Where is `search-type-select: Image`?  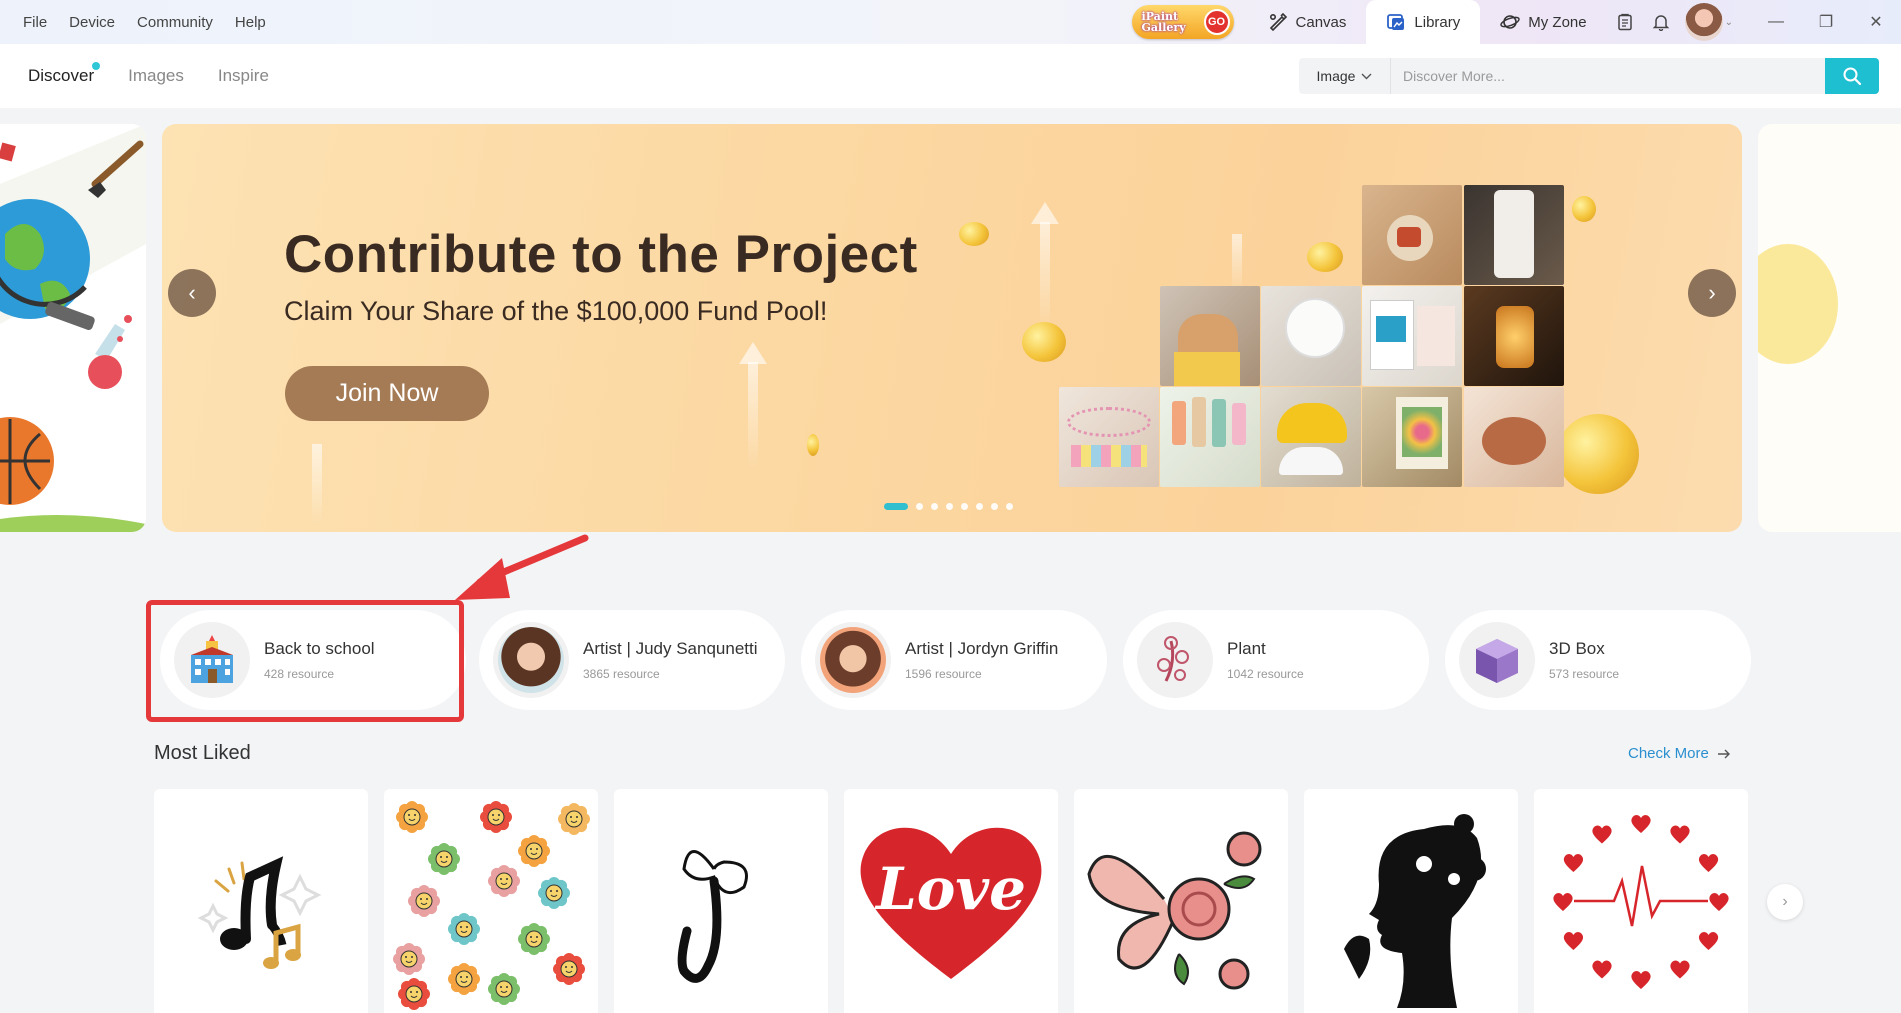
search-type-select: Image is located at coordinates (1345, 76).